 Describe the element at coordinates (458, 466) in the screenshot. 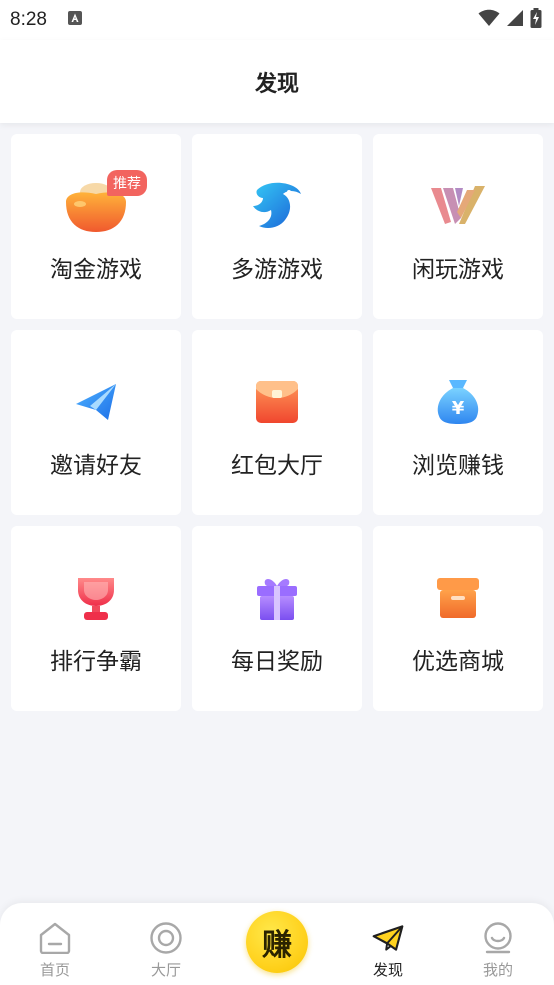

I see `grid-item-label: 浏览赚钱` at that location.